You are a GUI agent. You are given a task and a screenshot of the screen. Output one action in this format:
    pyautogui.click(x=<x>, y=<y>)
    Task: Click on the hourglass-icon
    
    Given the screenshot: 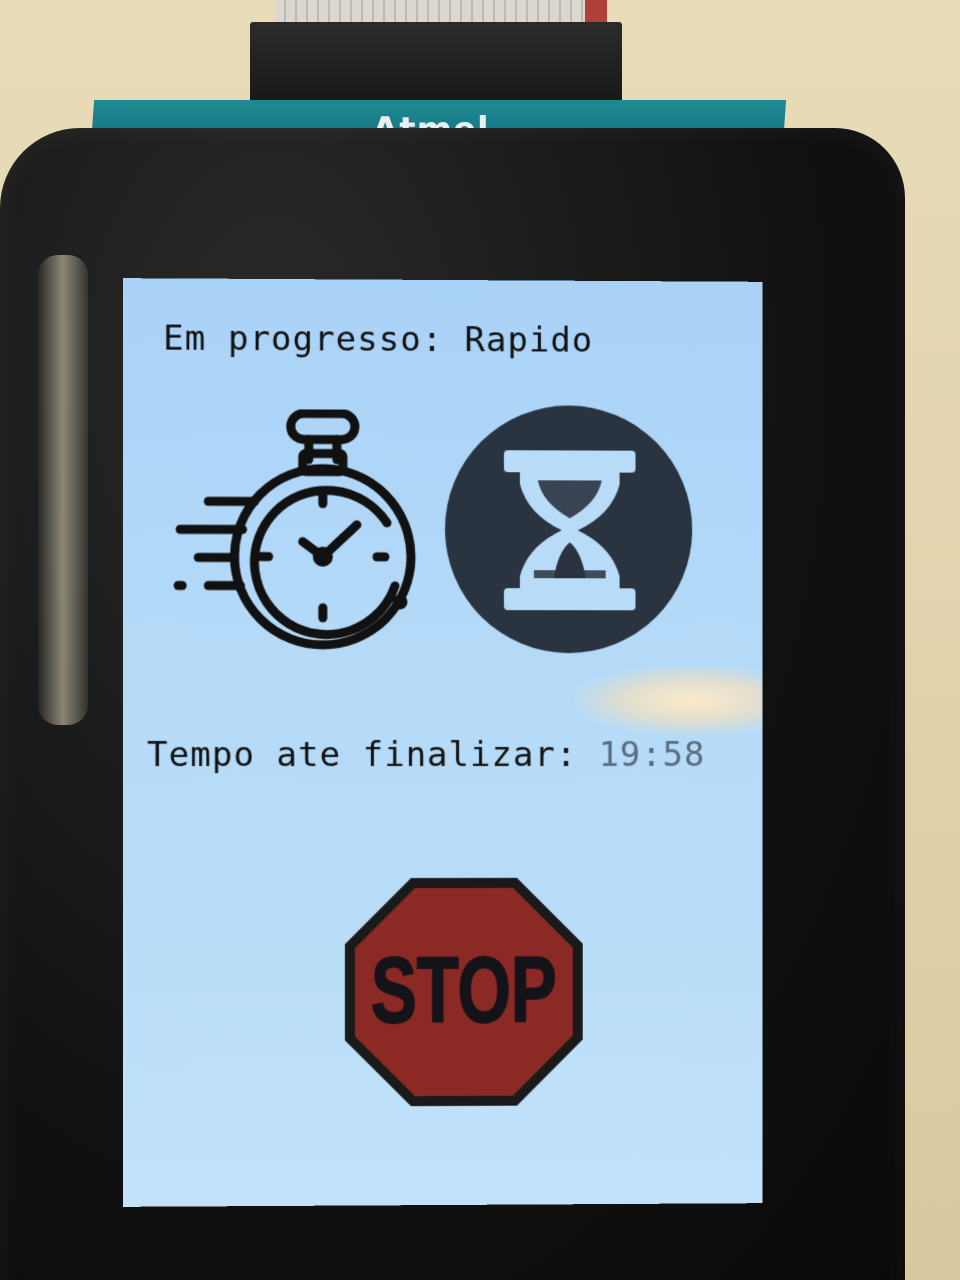 What is the action you would take?
    pyautogui.click(x=569, y=529)
    